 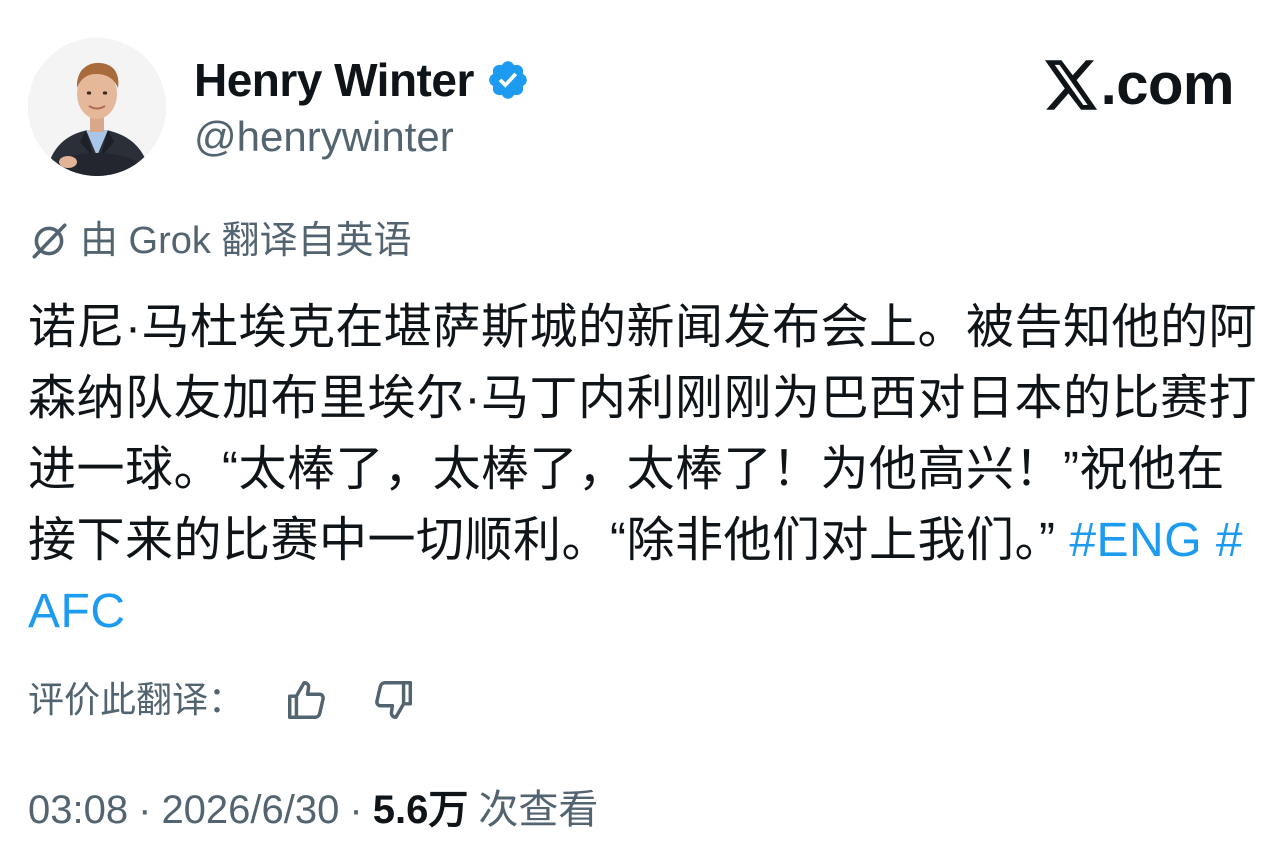 What do you see at coordinates (508, 80) in the screenshot?
I see `verified-badge-icon` at bounding box center [508, 80].